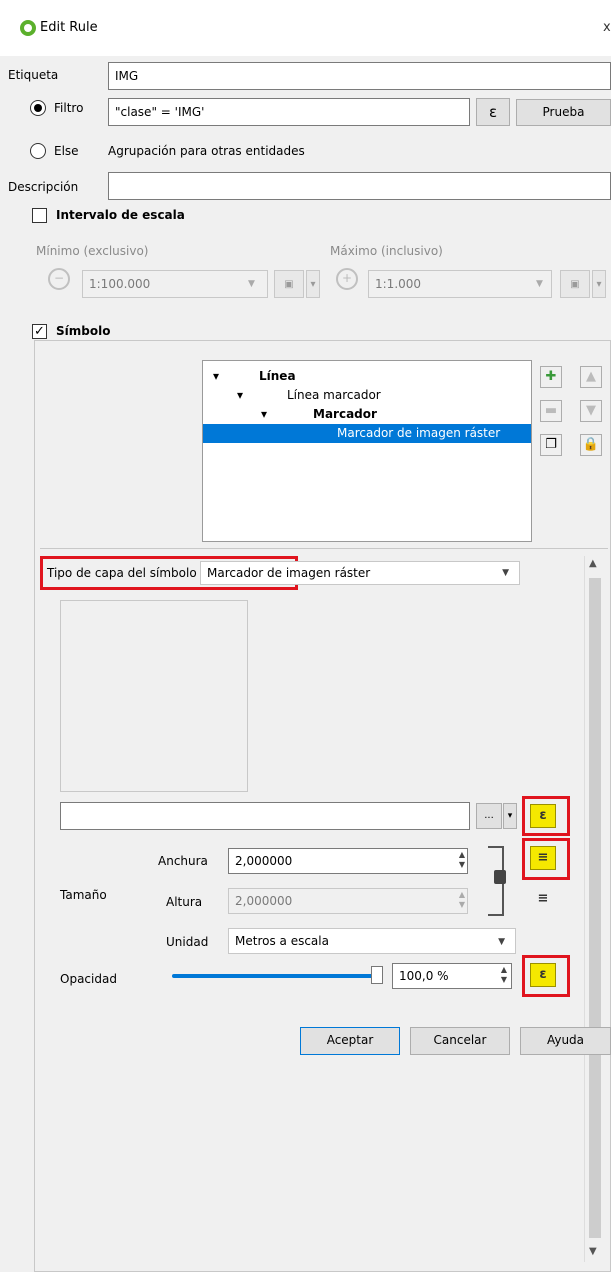  What do you see at coordinates (510, 816) in the screenshot?
I see `browse-menu-button: ▾` at bounding box center [510, 816].